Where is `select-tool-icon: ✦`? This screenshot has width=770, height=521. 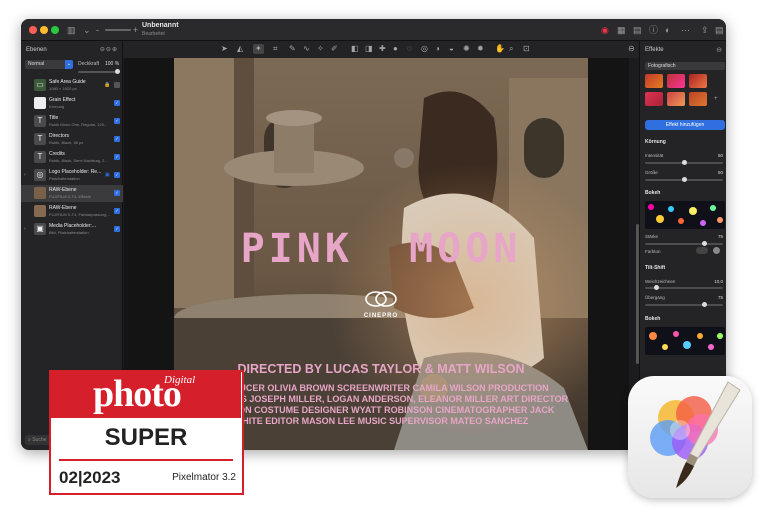
select-tool-icon: ✦ is located at coordinates (258, 49).